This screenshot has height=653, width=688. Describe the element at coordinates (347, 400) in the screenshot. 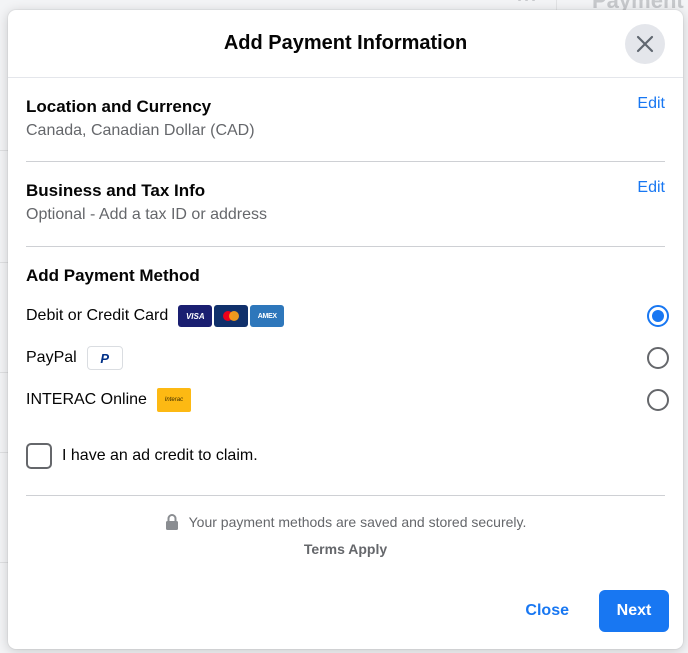

I see `payment-option-interac: INTERAC Online Interac` at that location.